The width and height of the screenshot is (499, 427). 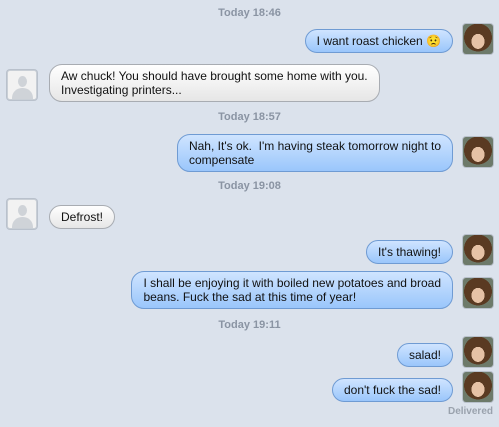 What do you see at coordinates (249, 325) in the screenshot?
I see `timestamp: Today 19:11` at bounding box center [249, 325].